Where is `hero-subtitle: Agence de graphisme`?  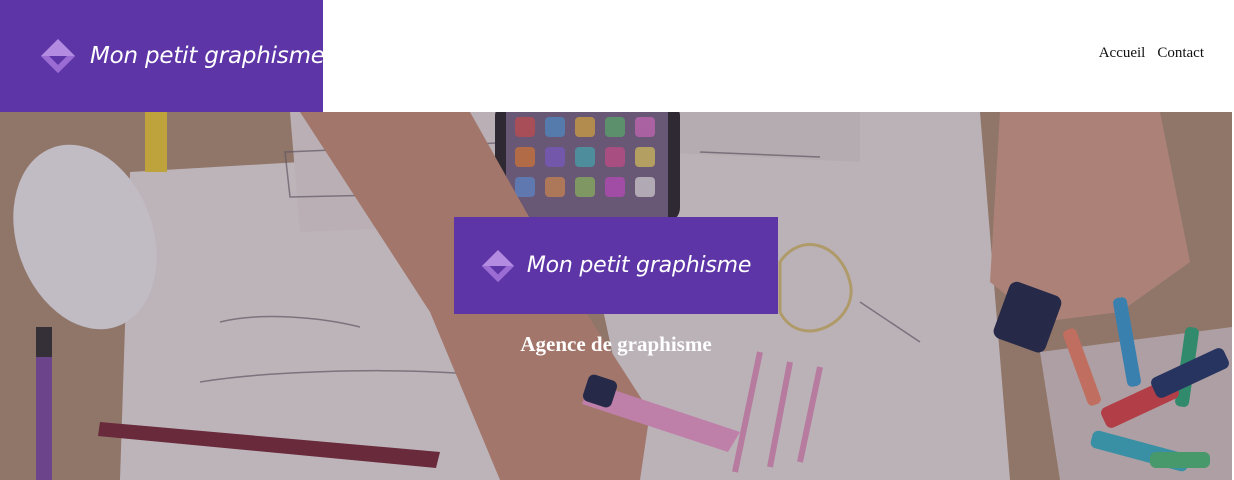
hero-subtitle: Agence de graphisme is located at coordinates (616, 344).